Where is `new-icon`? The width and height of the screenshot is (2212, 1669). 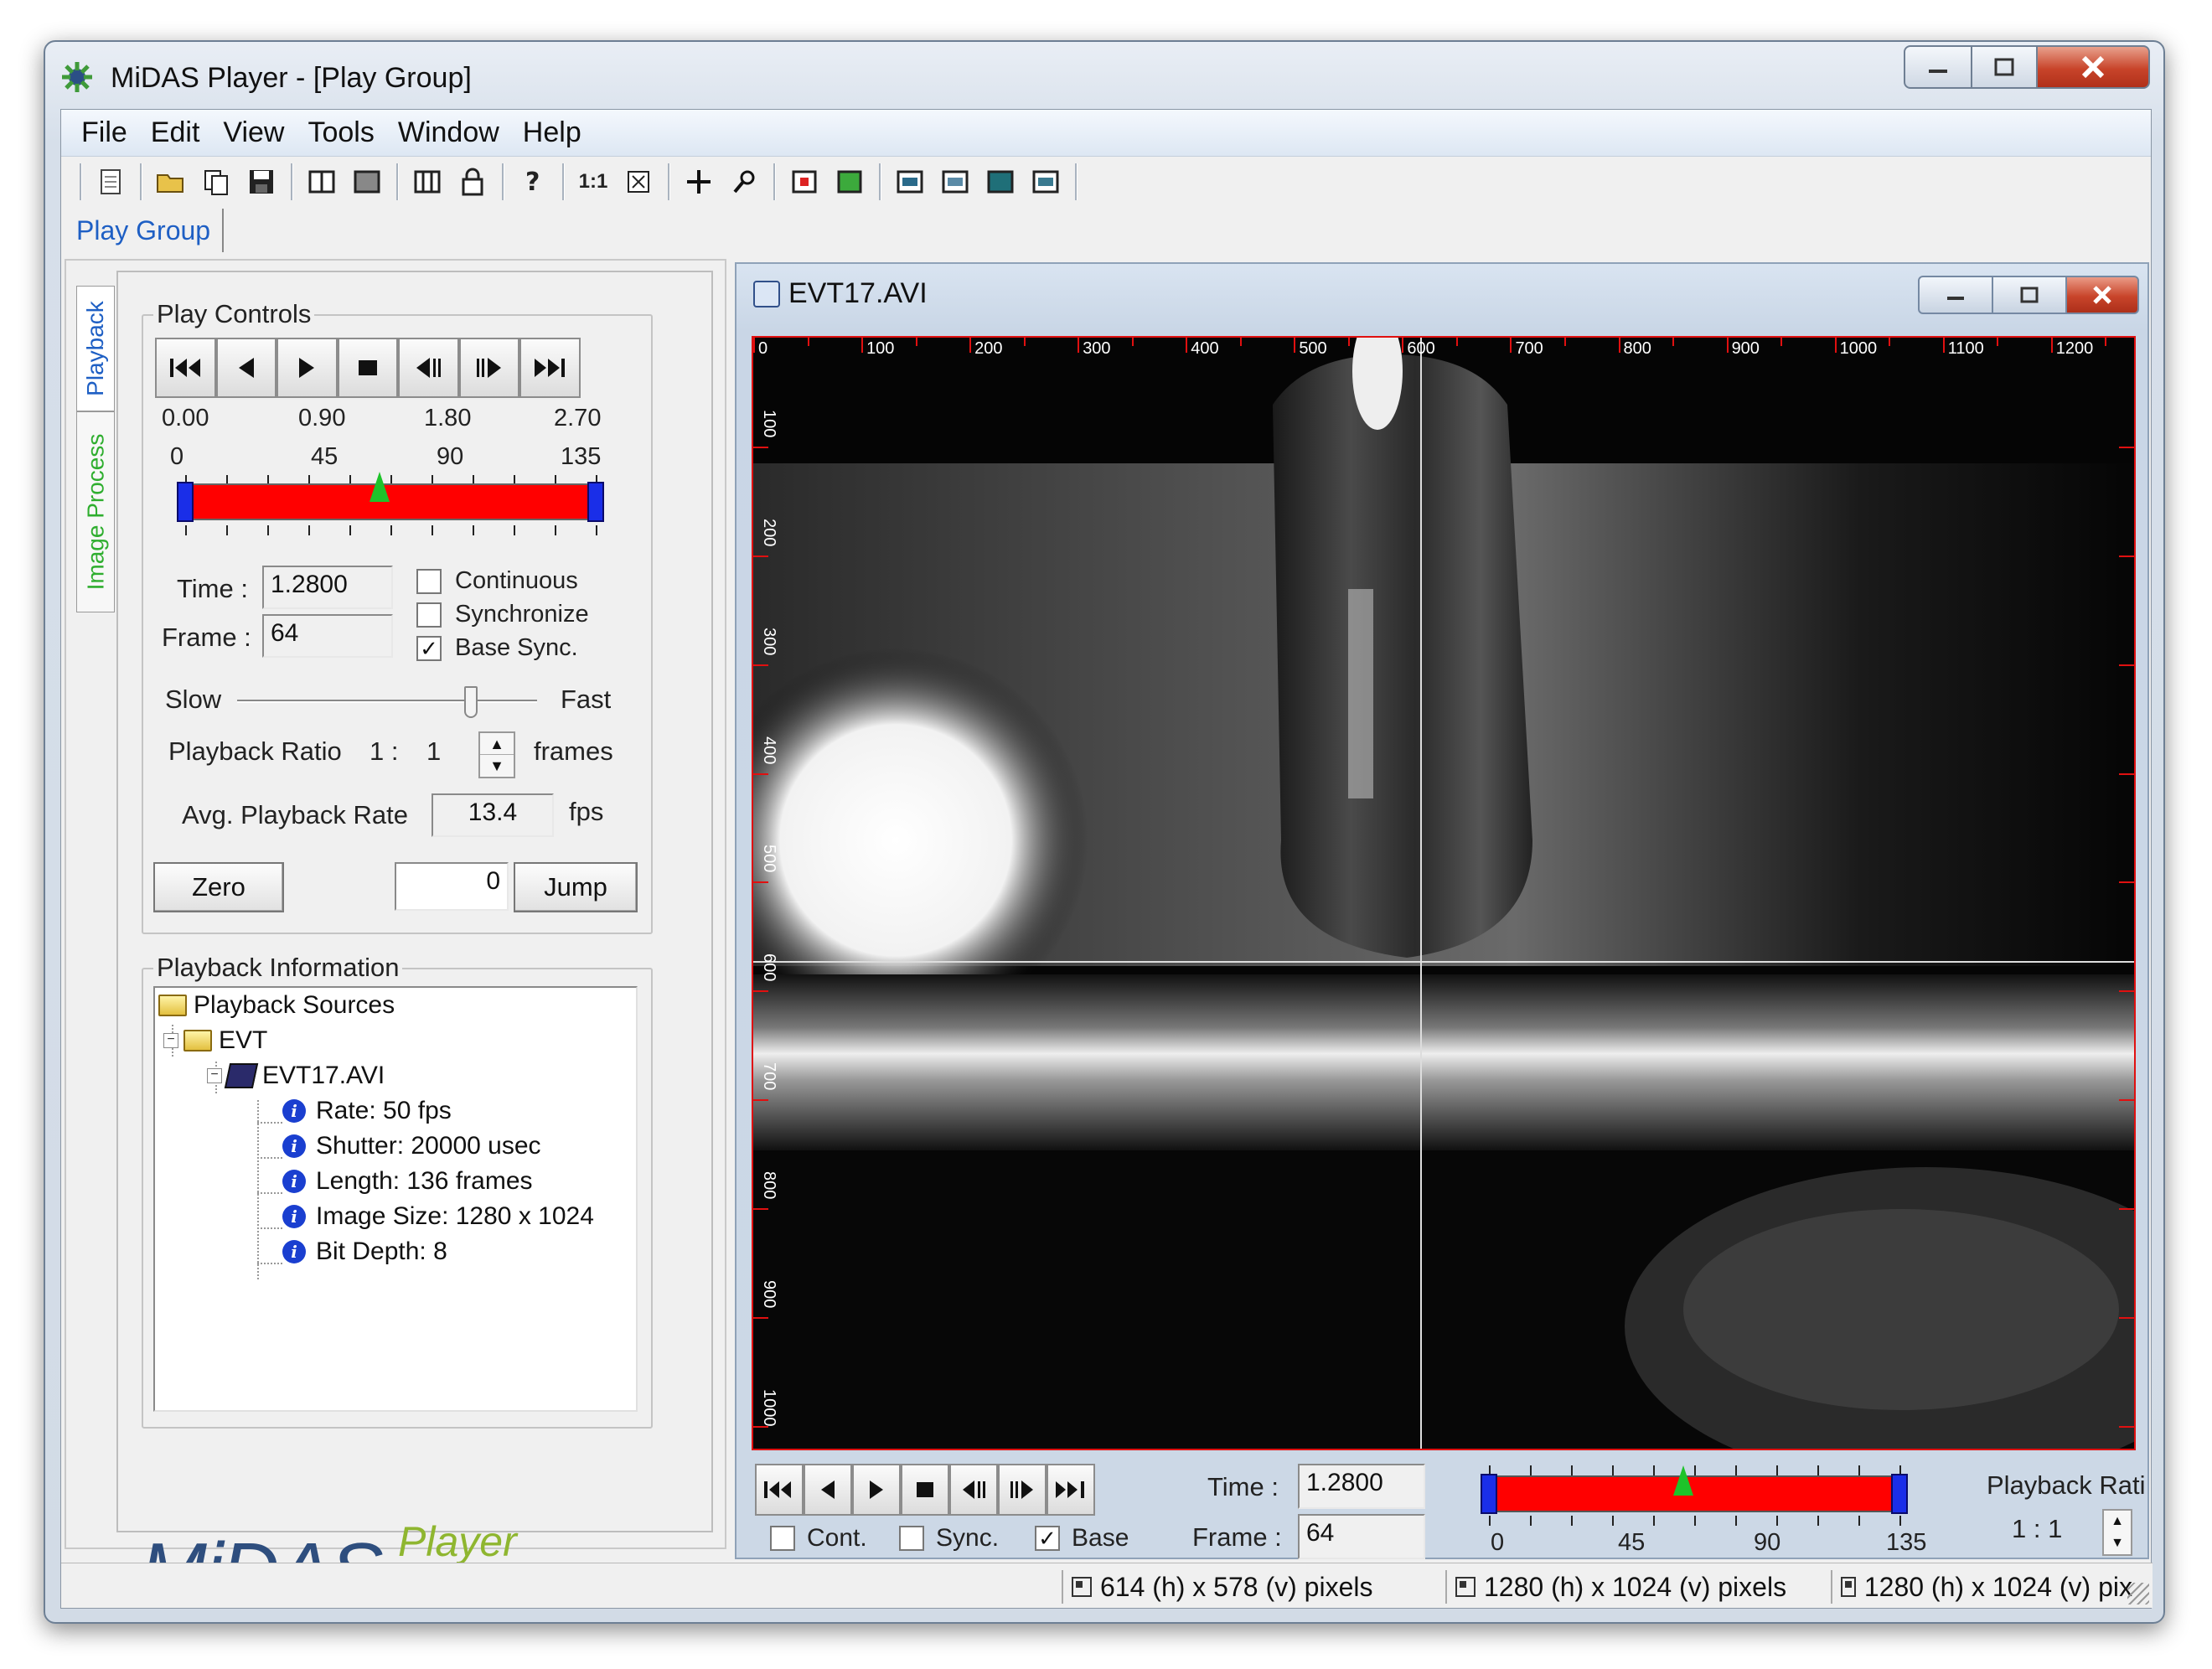 new-icon is located at coordinates (110, 182).